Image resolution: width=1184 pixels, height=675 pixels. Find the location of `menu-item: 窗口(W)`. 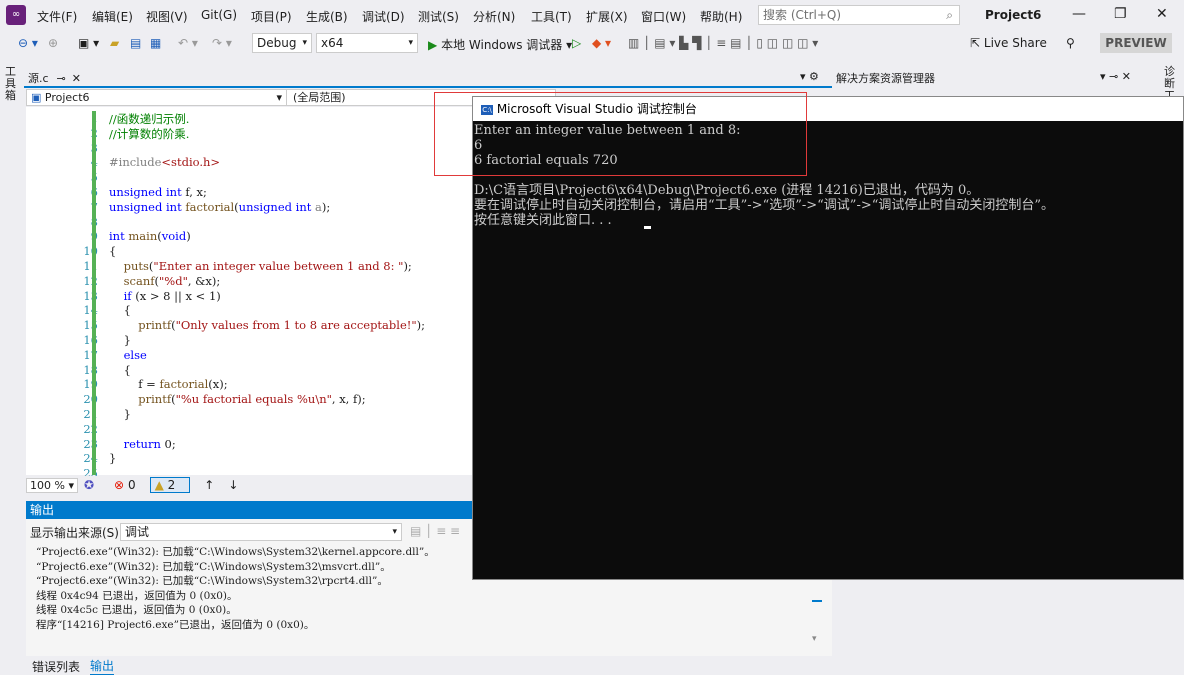

menu-item: 窗口(W) is located at coordinates (663, 16).